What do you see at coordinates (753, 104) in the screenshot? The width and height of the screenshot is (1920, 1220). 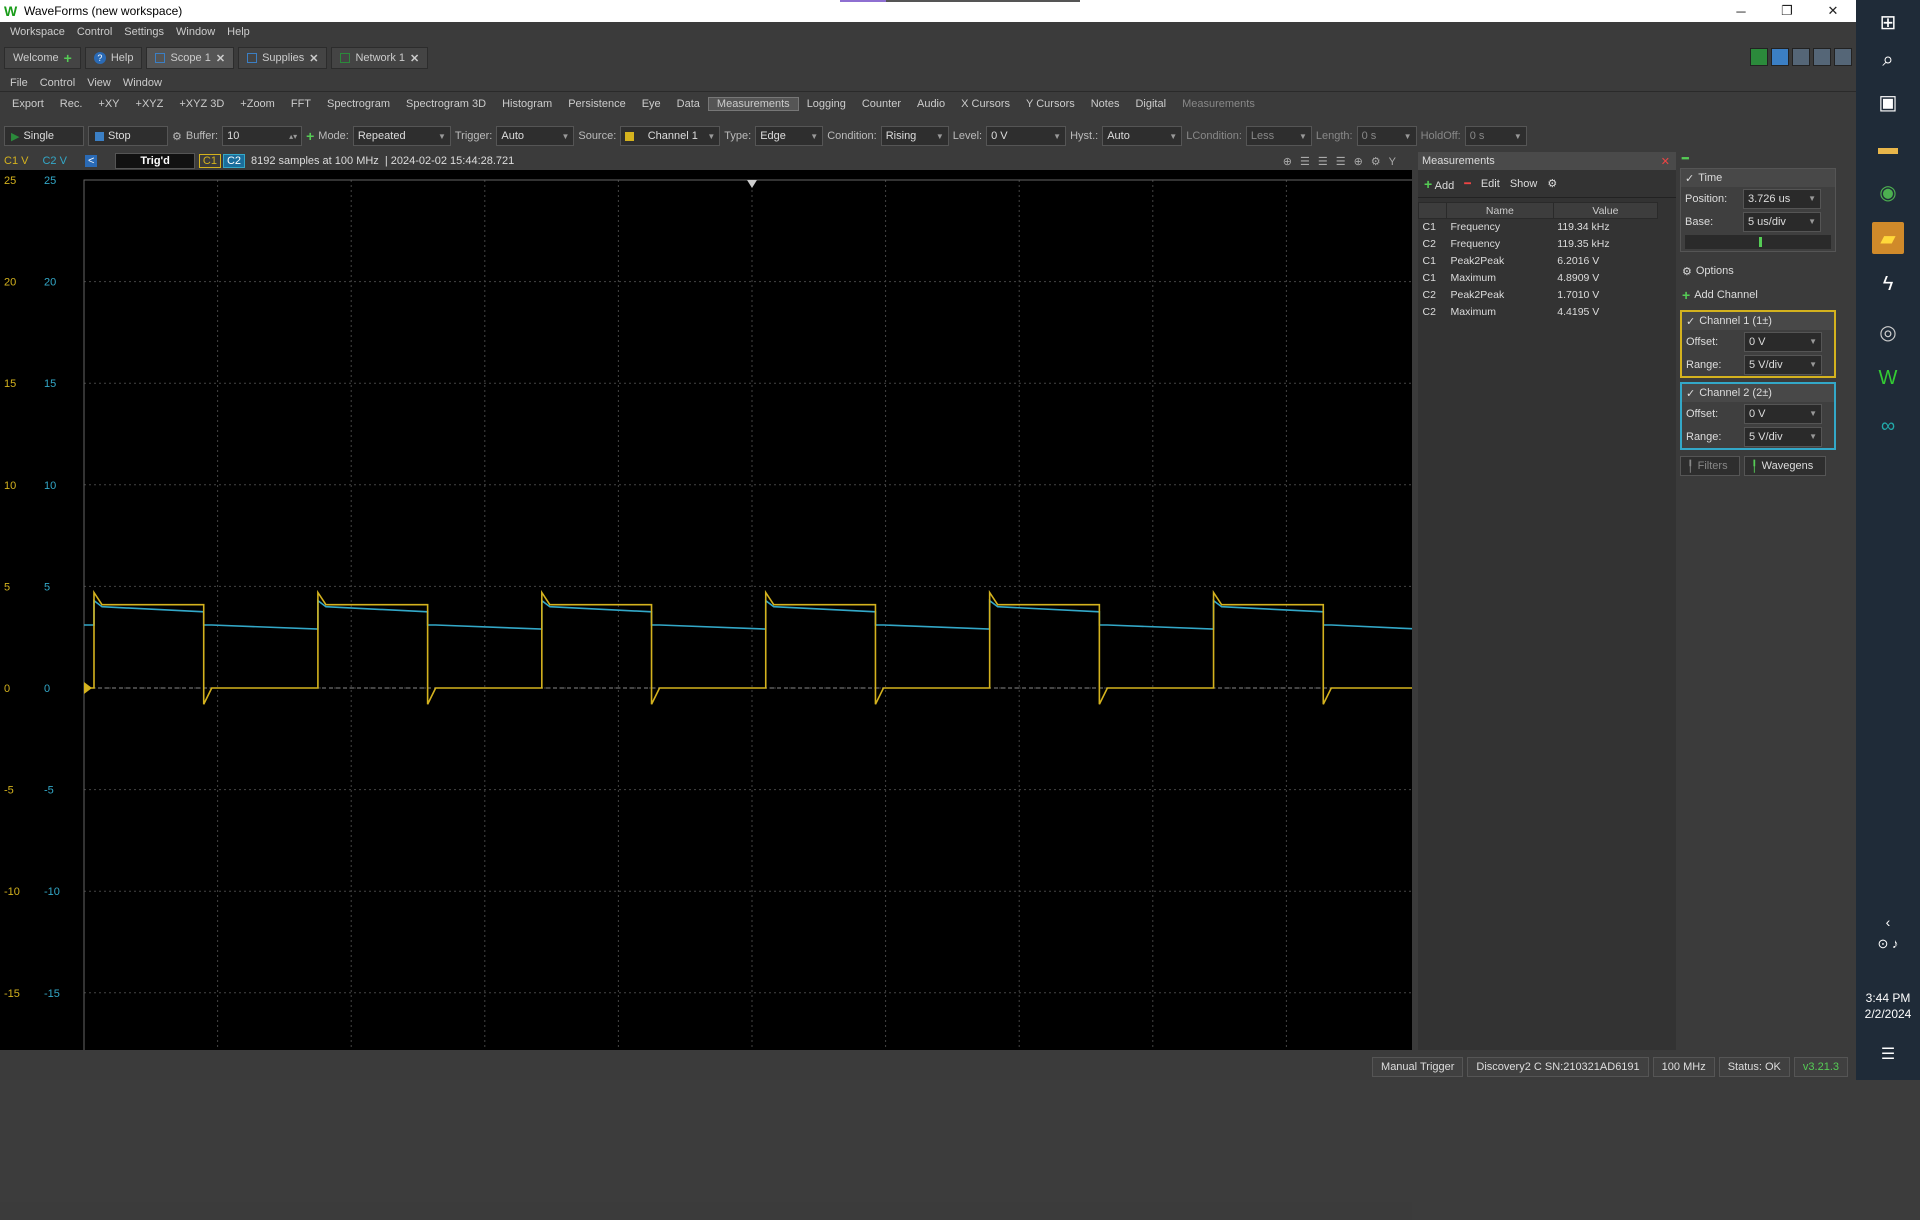 I see `toolbar-measurements: Measurements` at bounding box center [753, 104].